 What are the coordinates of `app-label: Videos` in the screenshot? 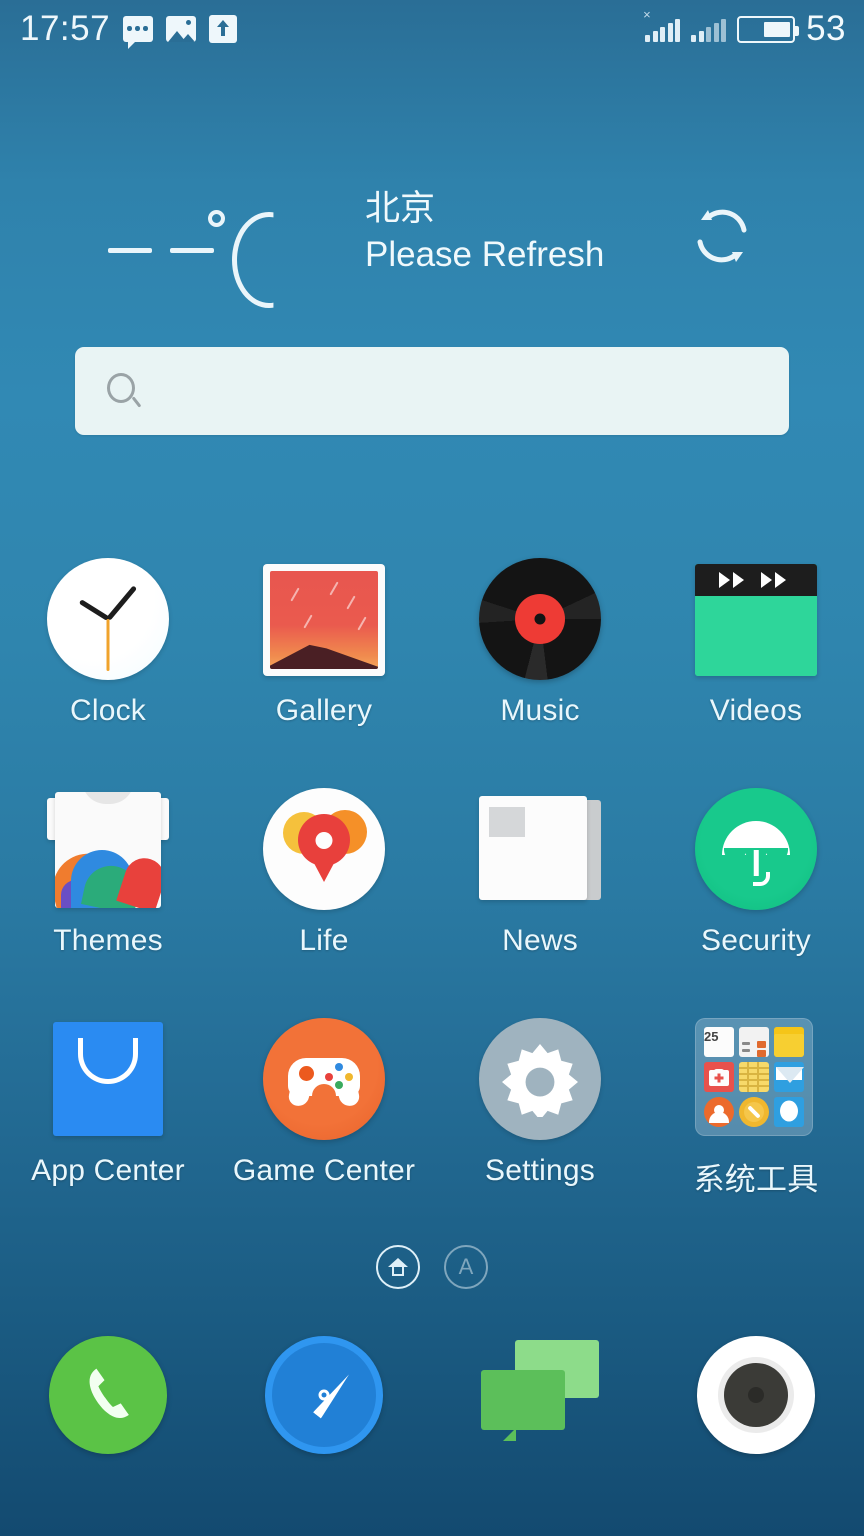 It's located at (756, 710).